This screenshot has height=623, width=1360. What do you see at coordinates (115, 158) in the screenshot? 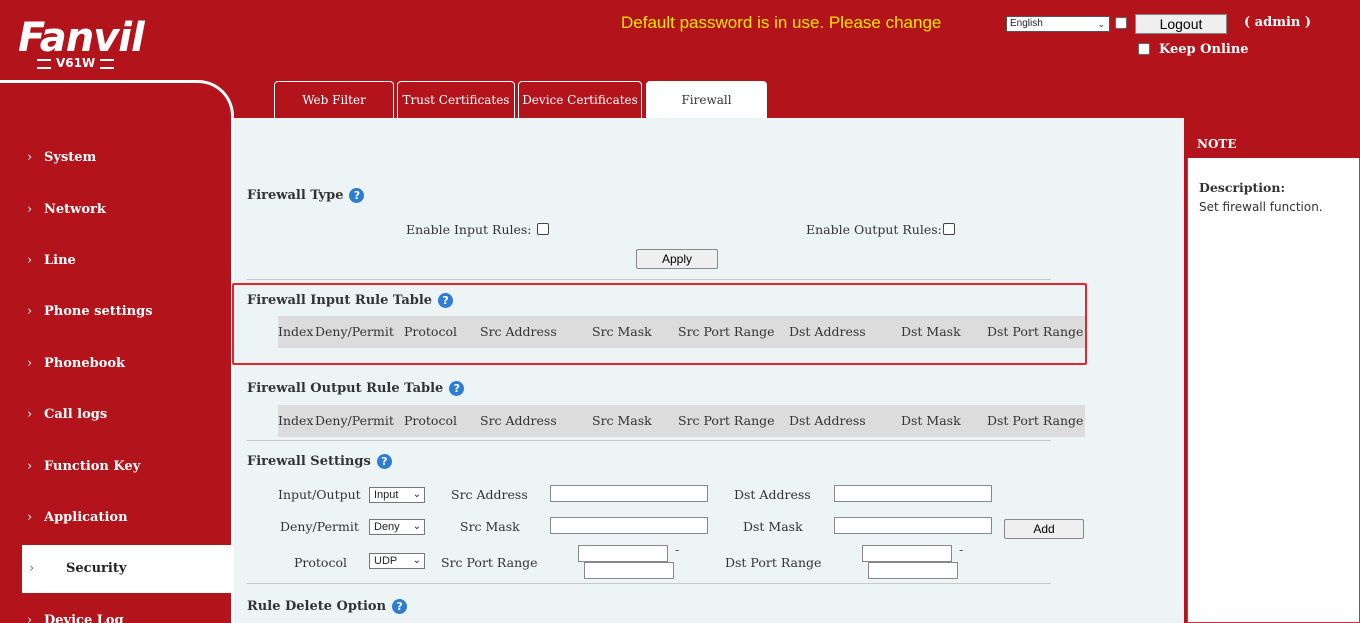
I see `sidebar-item-system: › System` at bounding box center [115, 158].